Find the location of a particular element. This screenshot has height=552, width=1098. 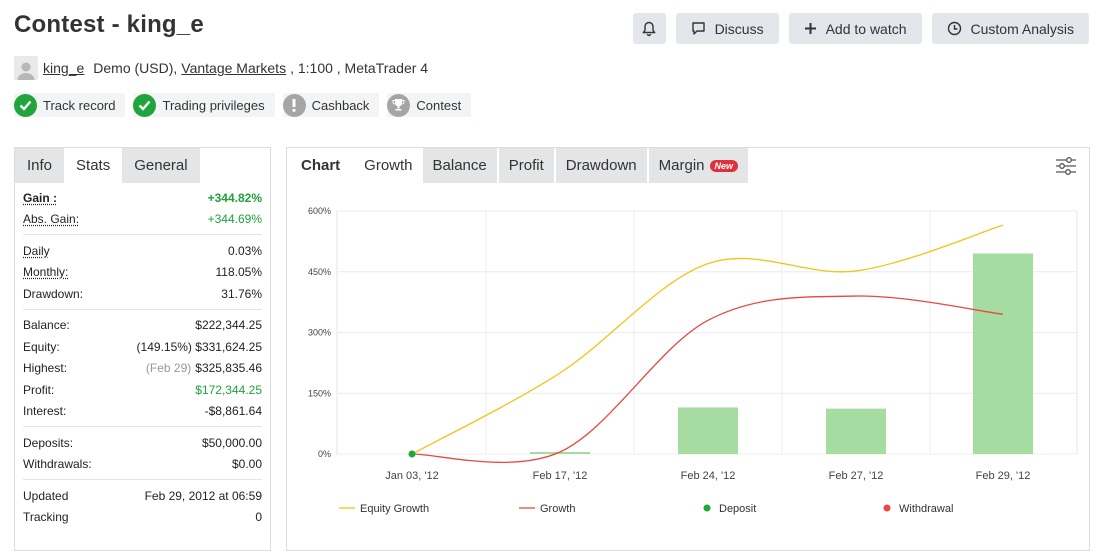

notifications-button is located at coordinates (649, 28).